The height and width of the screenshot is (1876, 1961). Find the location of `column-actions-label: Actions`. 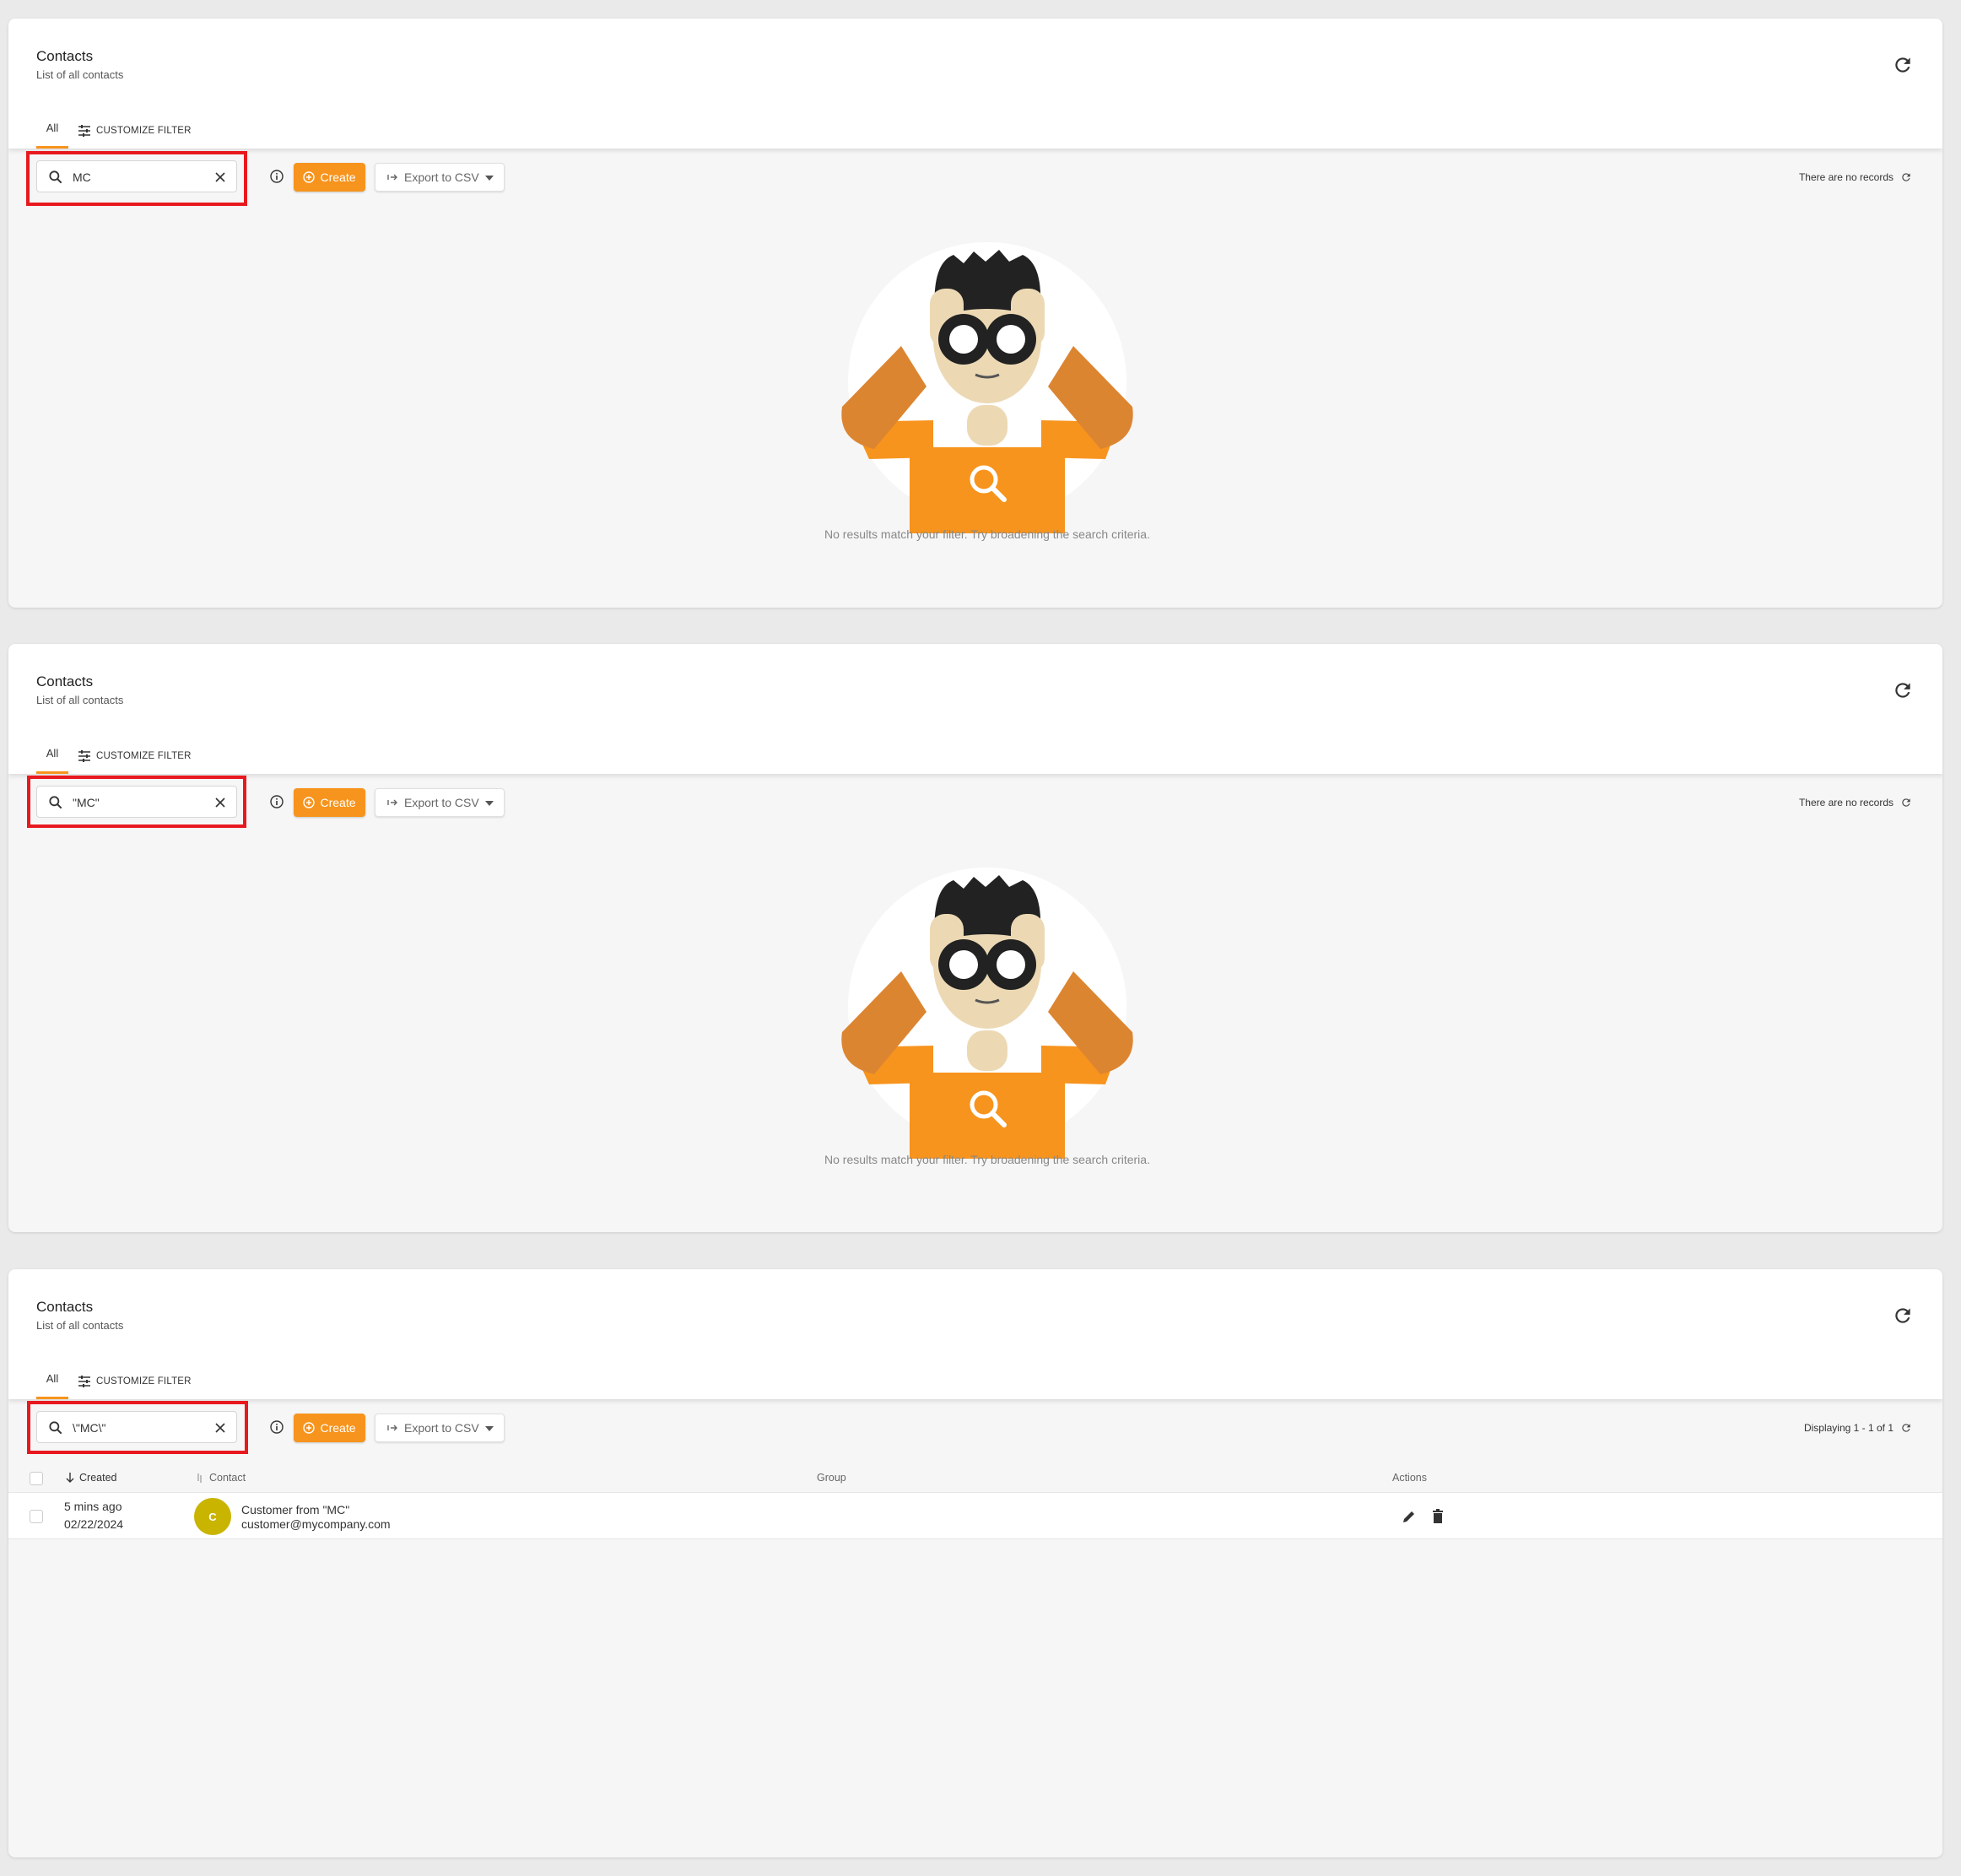

column-actions-label: Actions is located at coordinates (1410, 1478).